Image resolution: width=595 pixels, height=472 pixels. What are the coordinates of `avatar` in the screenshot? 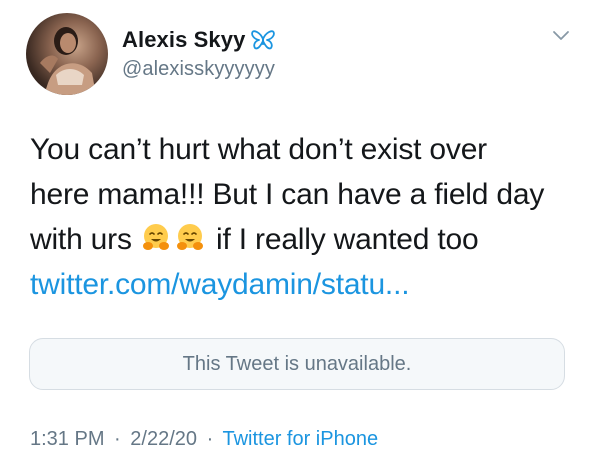 It's located at (67, 54).